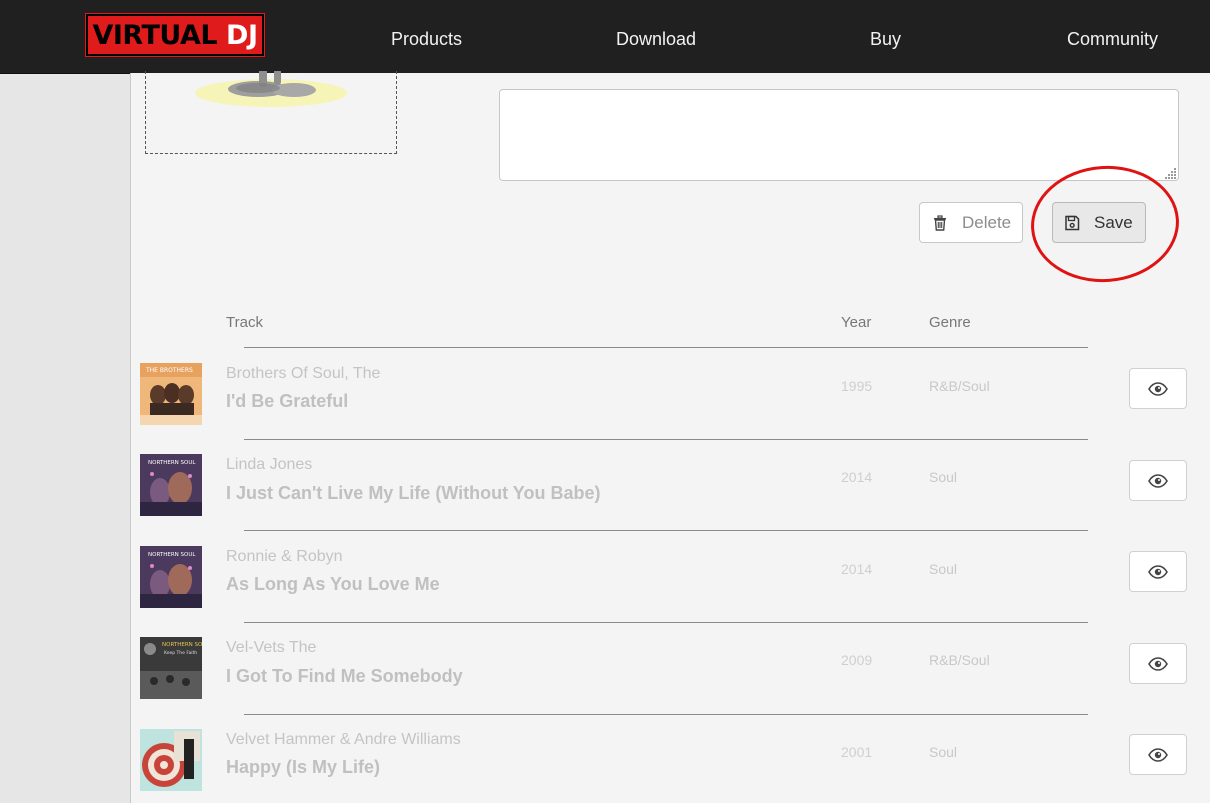 The width and height of the screenshot is (1210, 803). Describe the element at coordinates (180, 653) in the screenshot. I see `svg-text: Keep The Faith` at that location.